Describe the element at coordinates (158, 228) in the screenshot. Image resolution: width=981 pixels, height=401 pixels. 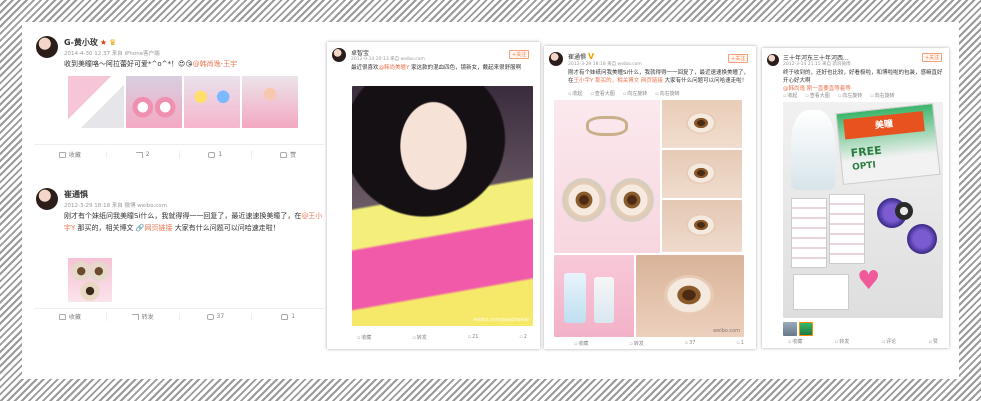
I see `web-link-label: 网页链接` at that location.